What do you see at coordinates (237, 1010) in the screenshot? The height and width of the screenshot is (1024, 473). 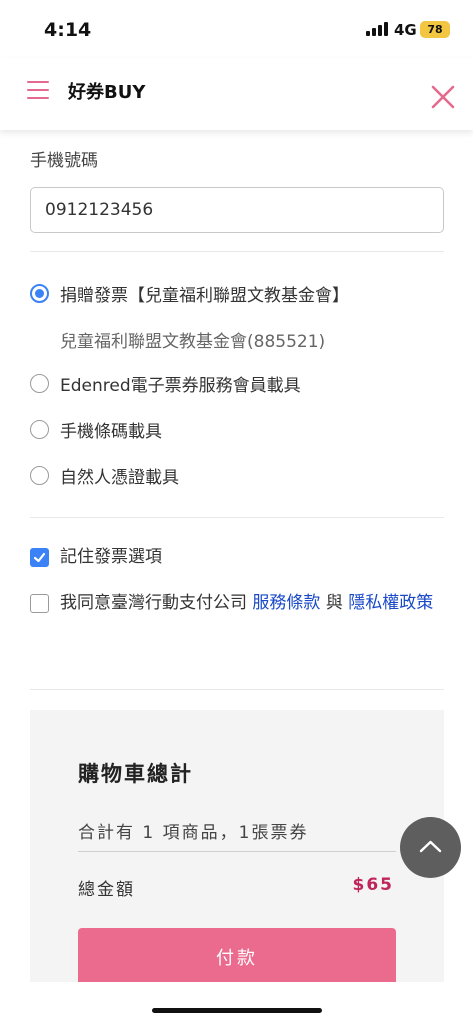 I see `home-indicator` at bounding box center [237, 1010].